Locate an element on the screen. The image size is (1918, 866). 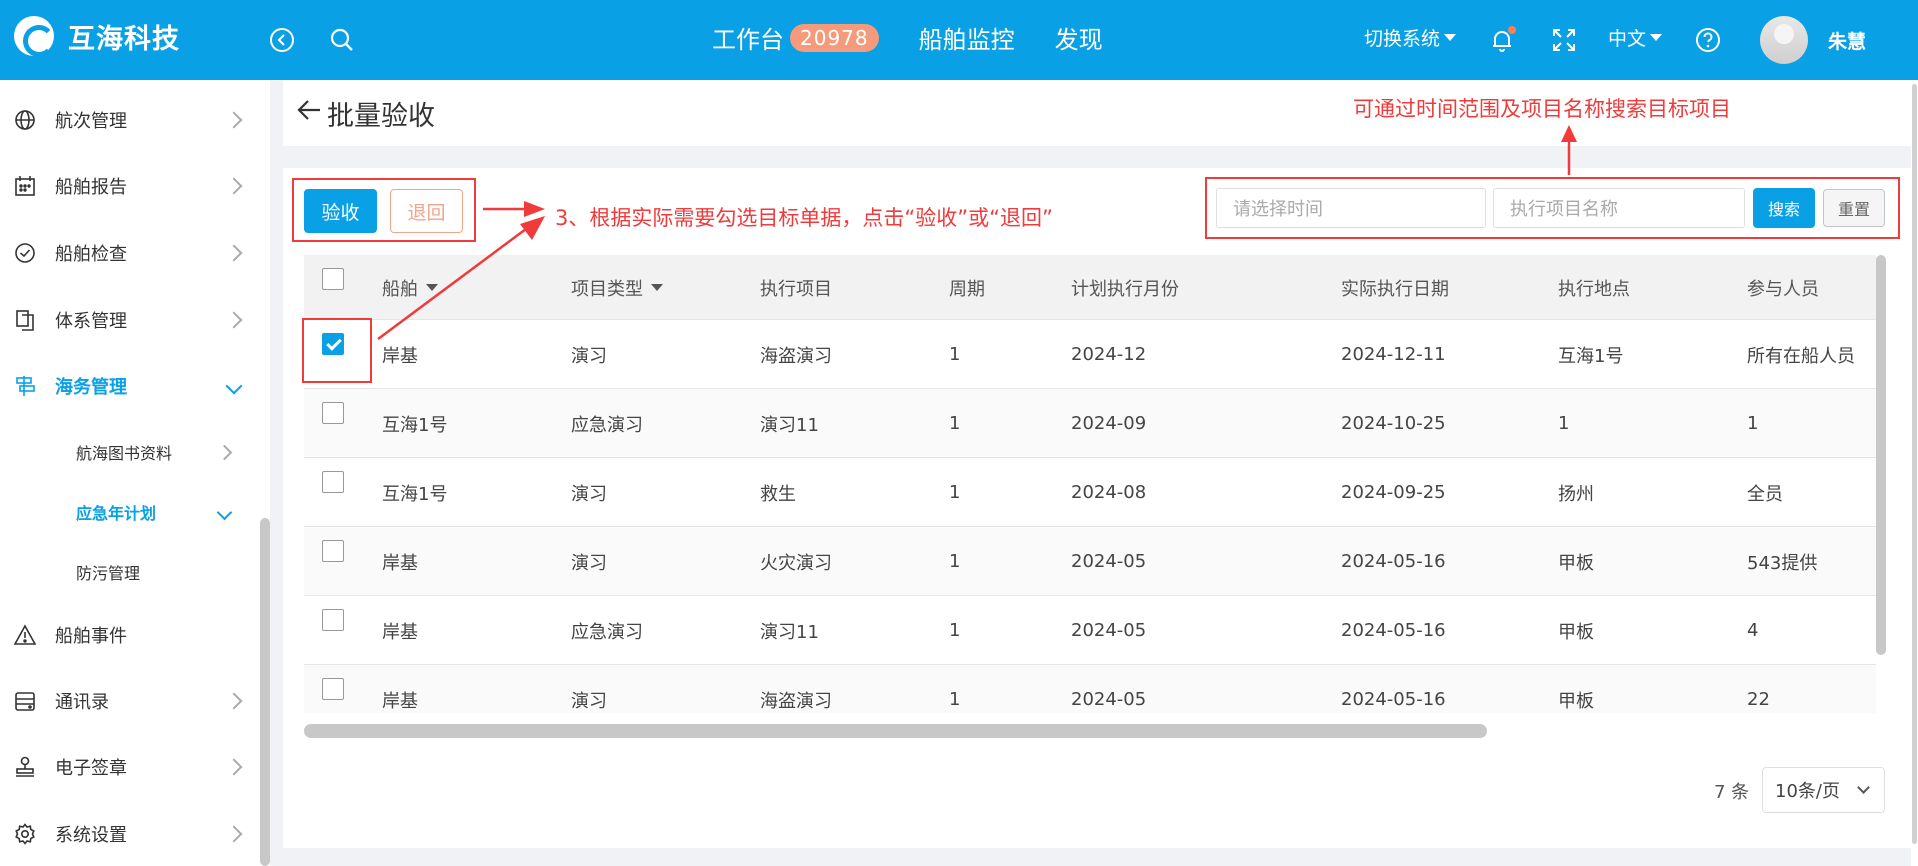
table-row: 互海1号 演习 救生 1 2024-08 2024-09-25 扬州 全员 is located at coordinates (1090, 492).